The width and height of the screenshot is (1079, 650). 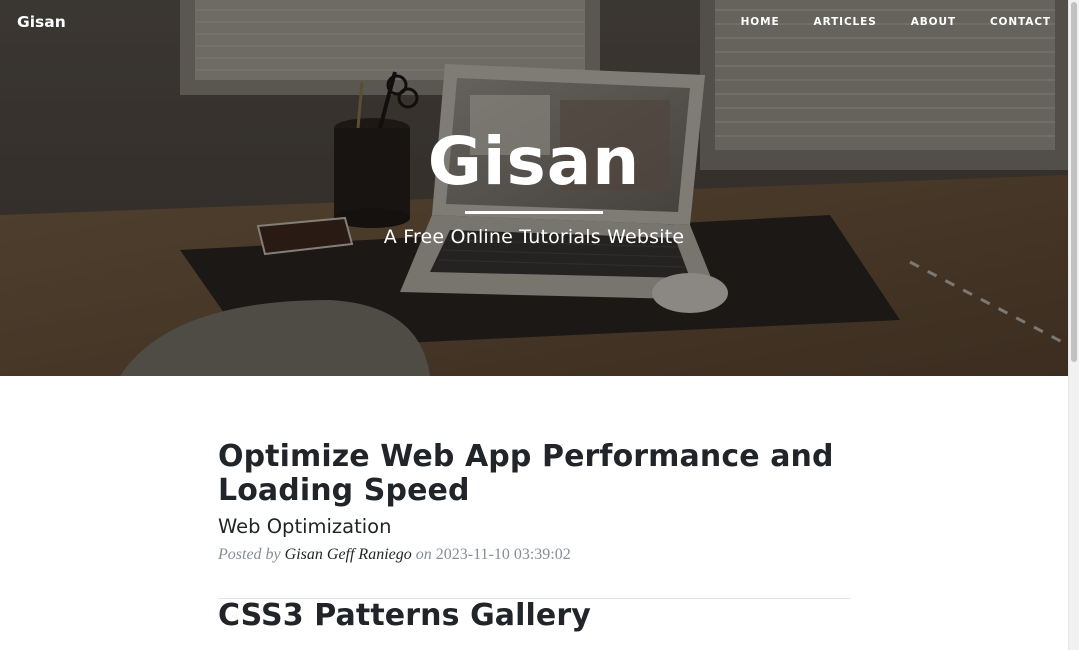 I want to click on site-title: Gisan, so click(x=534, y=161).